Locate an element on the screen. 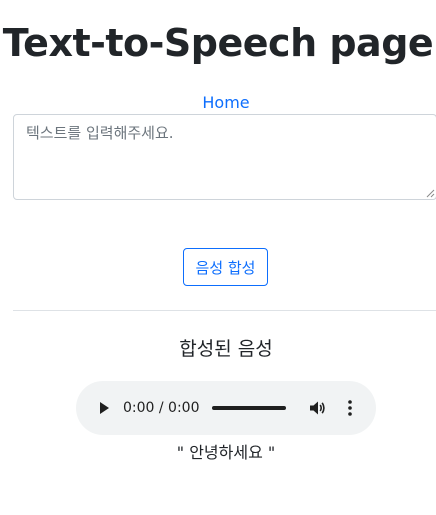 This screenshot has height=515, width=436. audio-player: 0:00 / 0:00 is located at coordinates (226, 408).